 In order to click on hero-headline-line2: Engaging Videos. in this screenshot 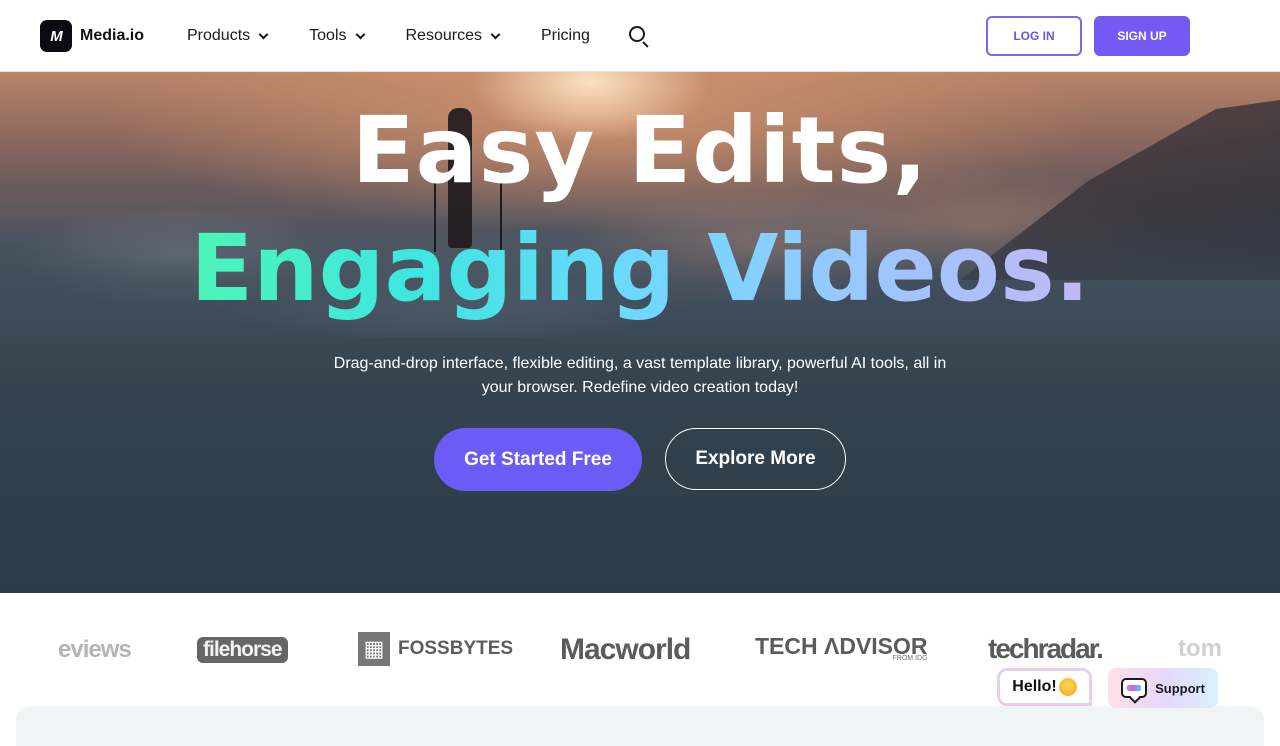, I will do `click(640, 268)`.